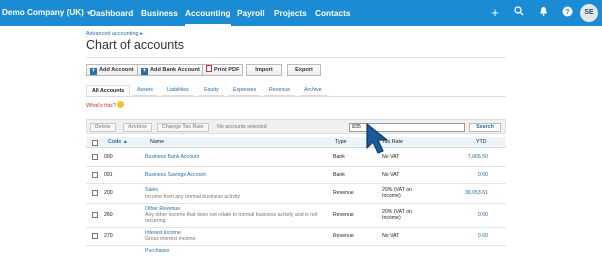 The image size is (602, 271). What do you see at coordinates (175, 70) in the screenshot?
I see `add-bank-account-label: Add Bank Account` at bounding box center [175, 70].